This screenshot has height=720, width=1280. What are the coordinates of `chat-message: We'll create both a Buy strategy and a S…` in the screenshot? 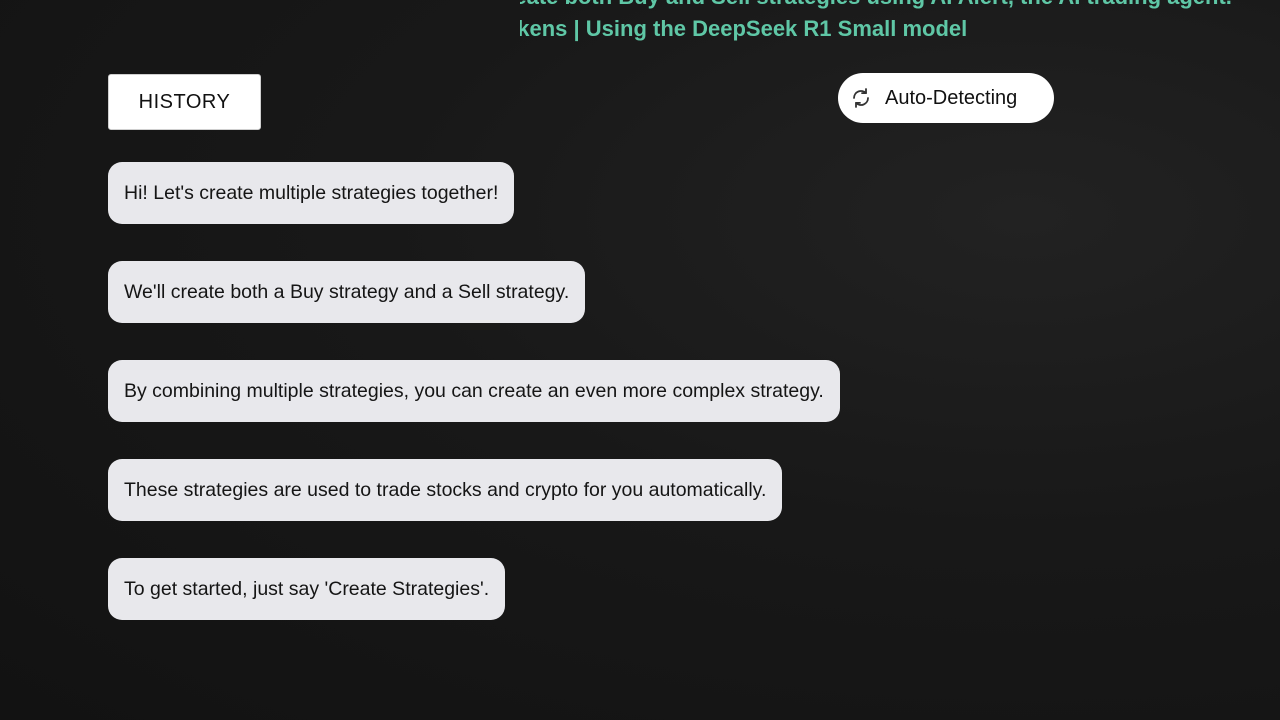 It's located at (347, 292).